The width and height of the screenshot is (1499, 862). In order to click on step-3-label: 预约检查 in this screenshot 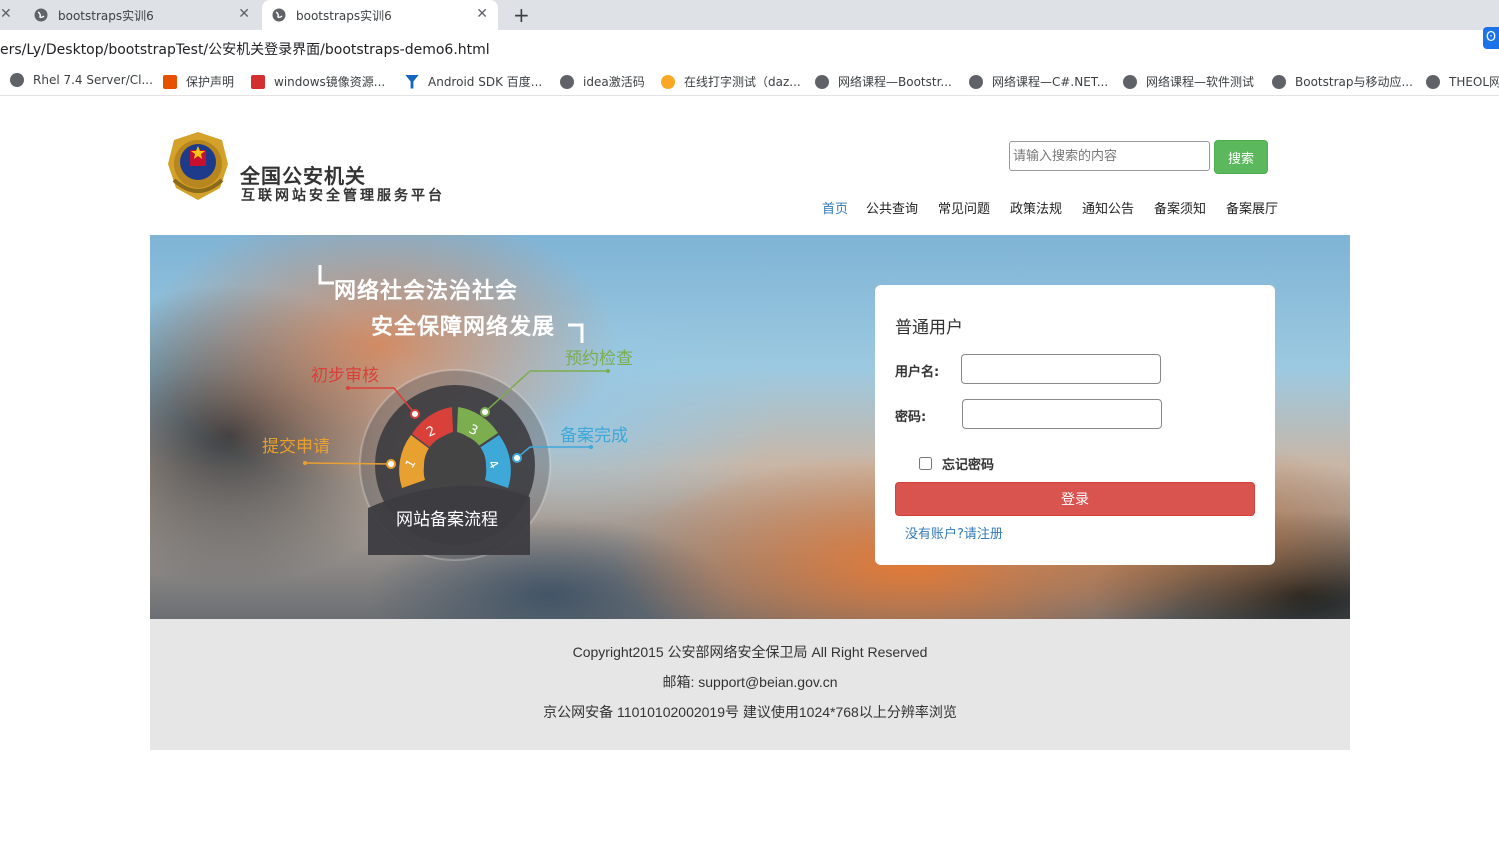, I will do `click(599, 359)`.